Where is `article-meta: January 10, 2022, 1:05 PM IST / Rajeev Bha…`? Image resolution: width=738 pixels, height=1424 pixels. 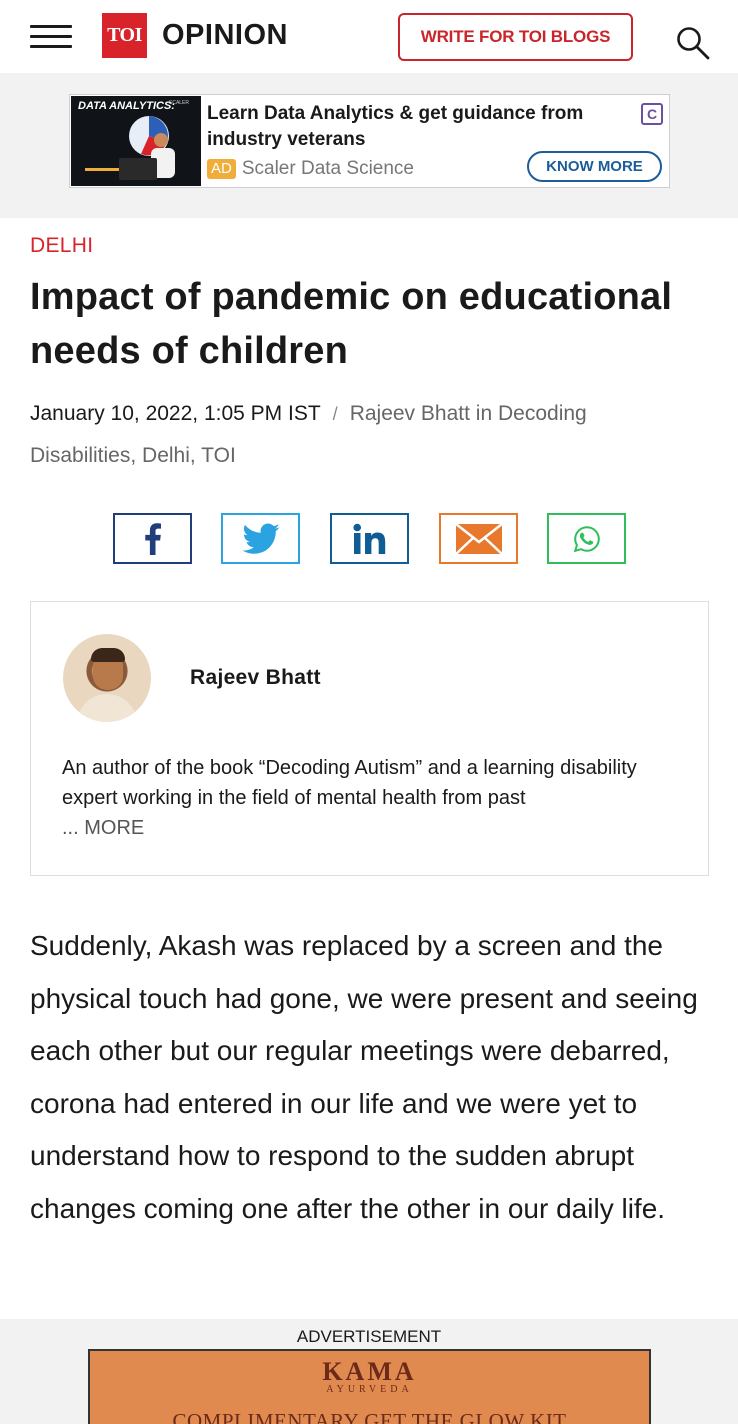 article-meta: January 10, 2022, 1:05 PM IST / Rajeev Bha… is located at coordinates (350, 435).